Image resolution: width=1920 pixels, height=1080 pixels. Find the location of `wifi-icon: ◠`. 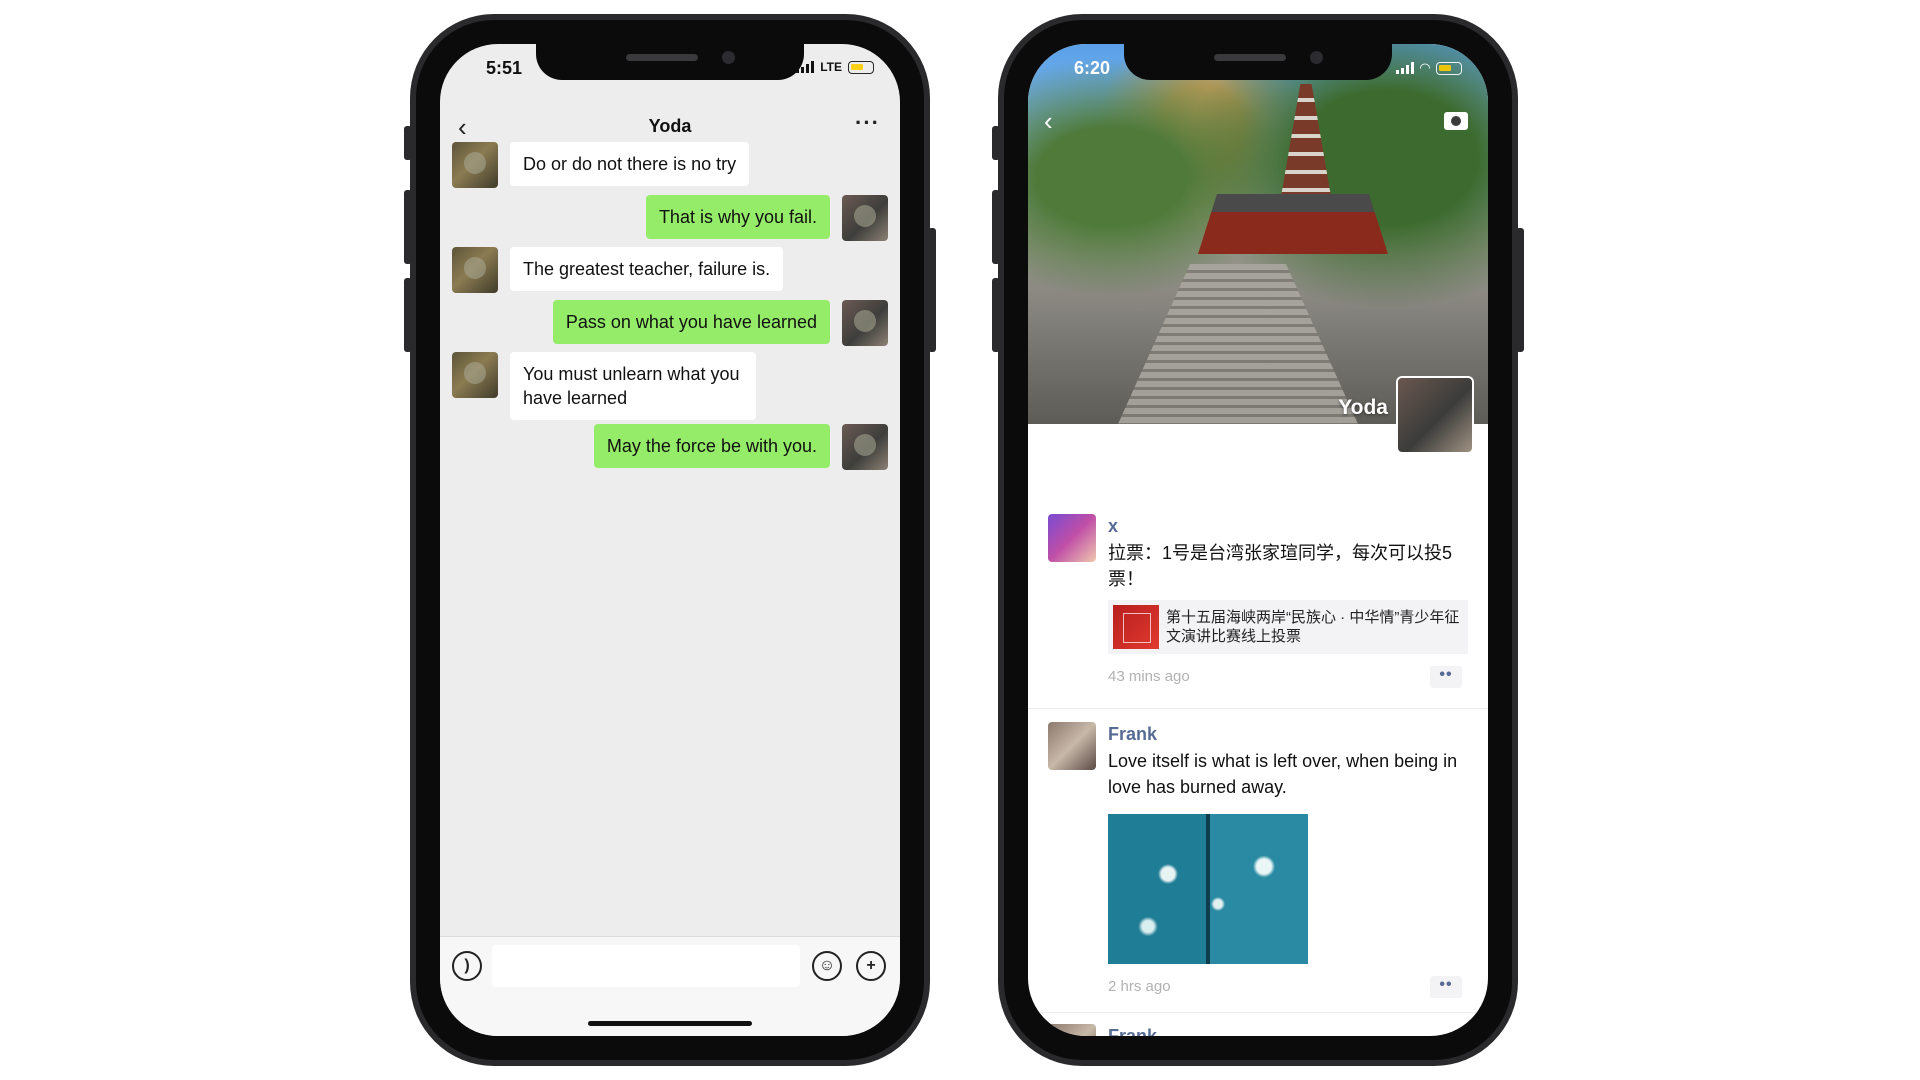

wifi-icon: ◠ is located at coordinates (1425, 67).